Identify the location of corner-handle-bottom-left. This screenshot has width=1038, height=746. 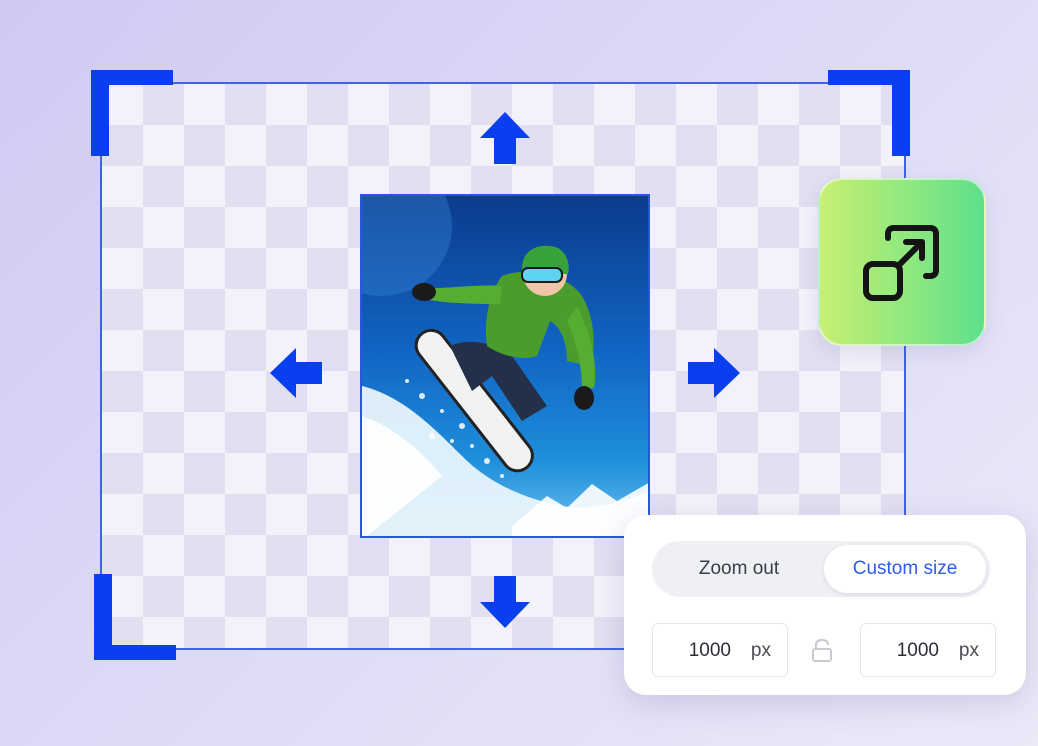
(135, 617).